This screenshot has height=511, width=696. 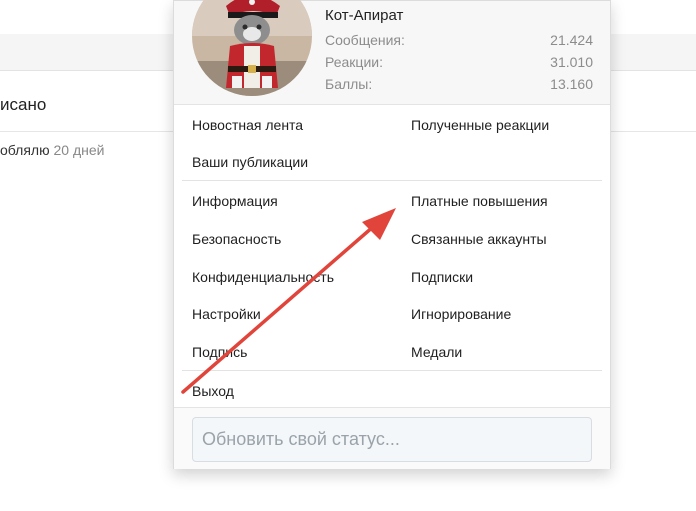 I want to click on stat-reactions: Реакции: 31.010, so click(x=459, y=62).